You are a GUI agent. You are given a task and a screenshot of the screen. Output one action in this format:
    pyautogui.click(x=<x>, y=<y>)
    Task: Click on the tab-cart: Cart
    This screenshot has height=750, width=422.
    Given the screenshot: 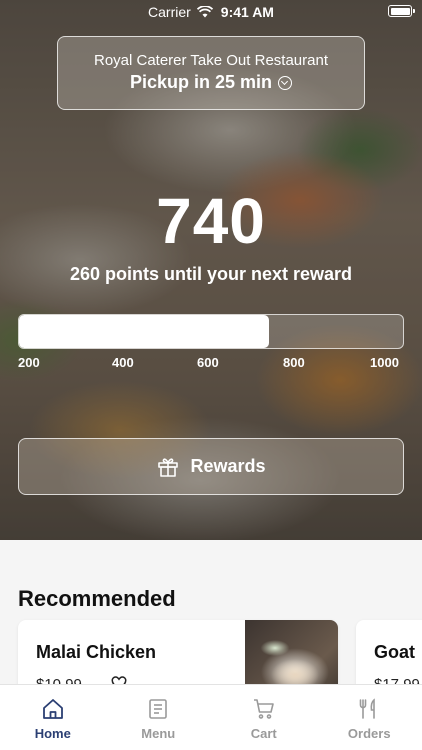 What is the action you would take?
    pyautogui.click(x=264, y=717)
    